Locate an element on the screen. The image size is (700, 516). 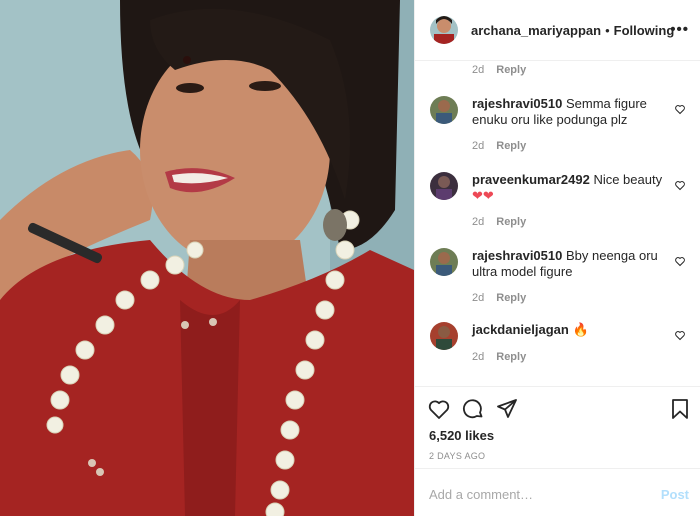
comment-emoji: ❤❤ is located at coordinates (483, 195).